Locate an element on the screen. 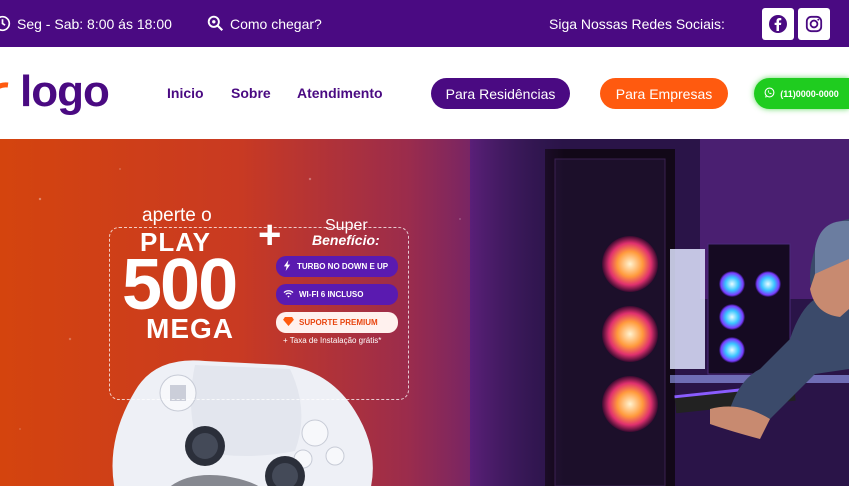  whatsapp-icon is located at coordinates (769, 93).